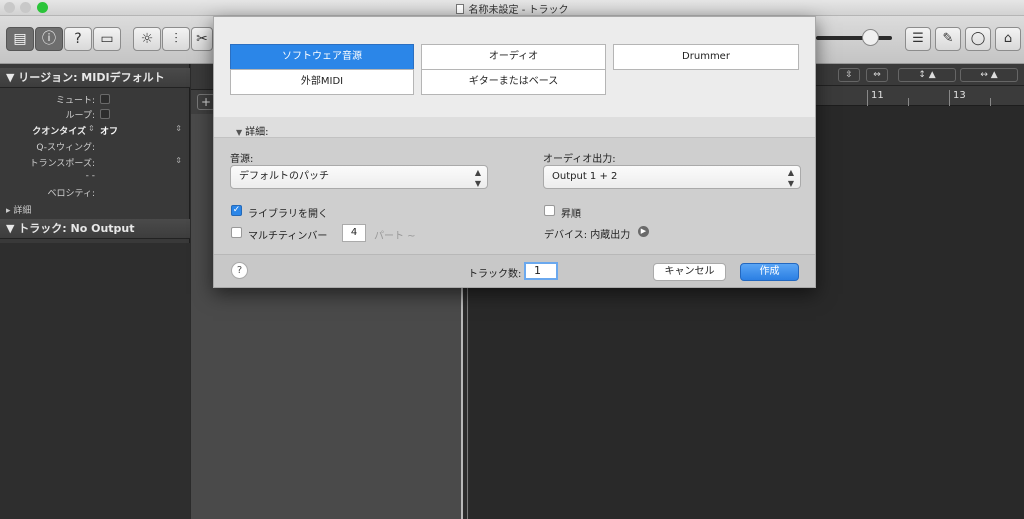  I want to click on details-disclosure: ▼ 詳細:, so click(252, 130).